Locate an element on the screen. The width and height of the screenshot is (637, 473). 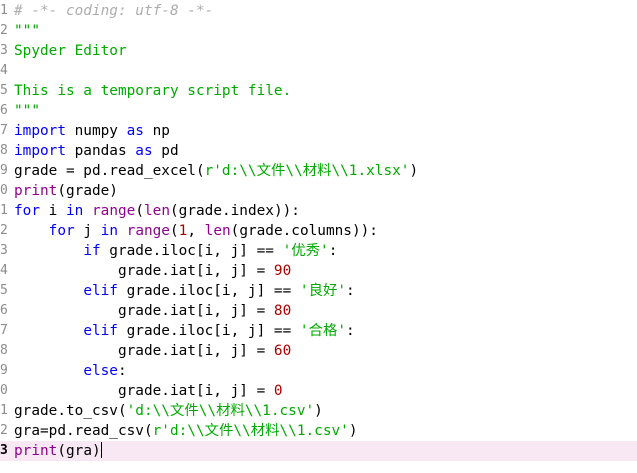
code-token: (gra) is located at coordinates (79, 451).